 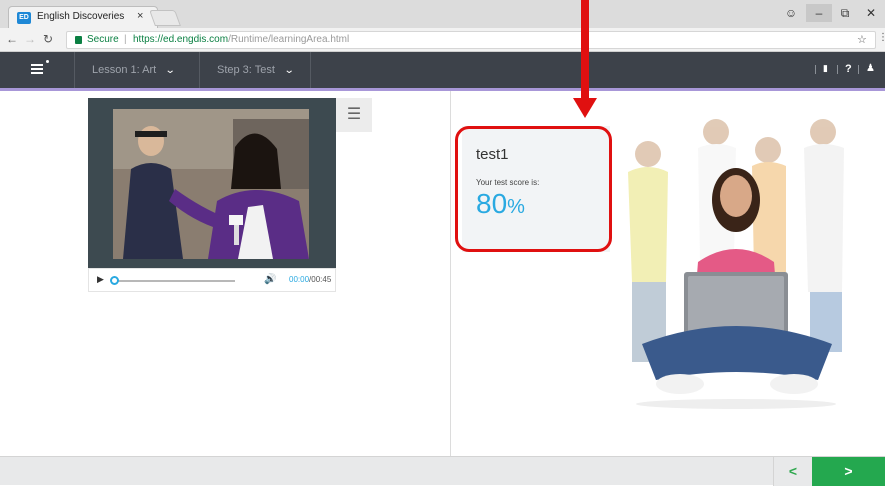 What do you see at coordinates (825, 68) in the screenshot?
I see `chat-icon: ▮` at bounding box center [825, 68].